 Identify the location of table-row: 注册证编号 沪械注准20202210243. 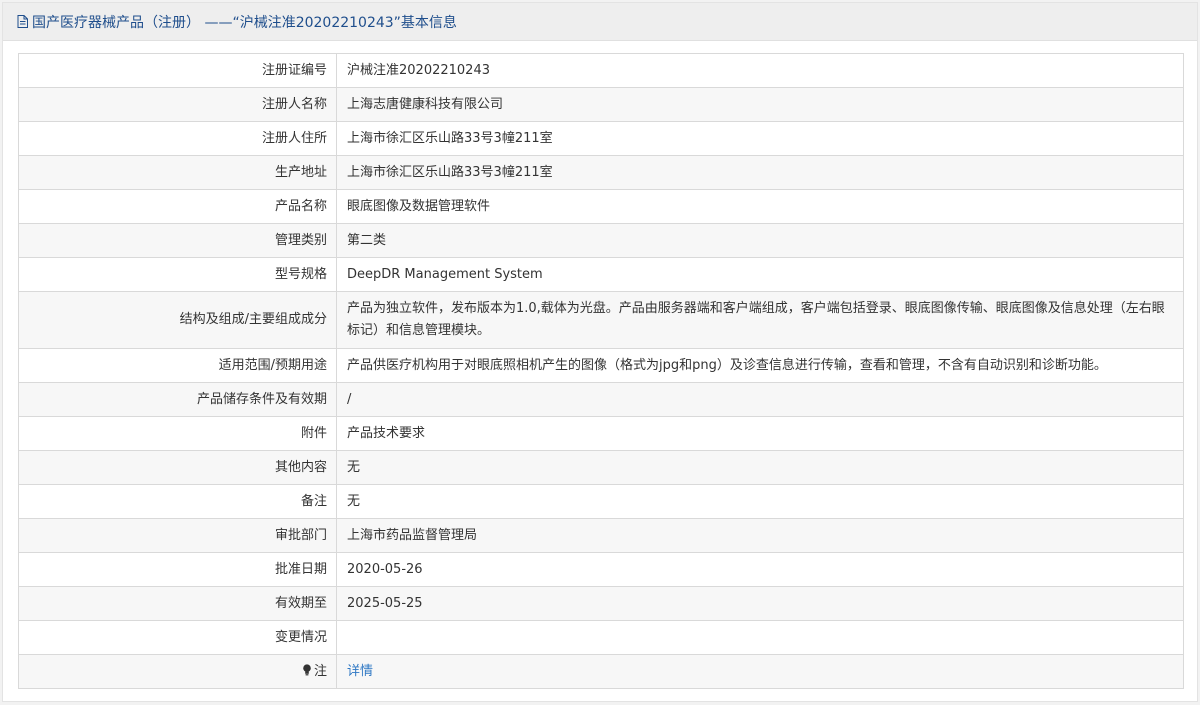
(601, 70).